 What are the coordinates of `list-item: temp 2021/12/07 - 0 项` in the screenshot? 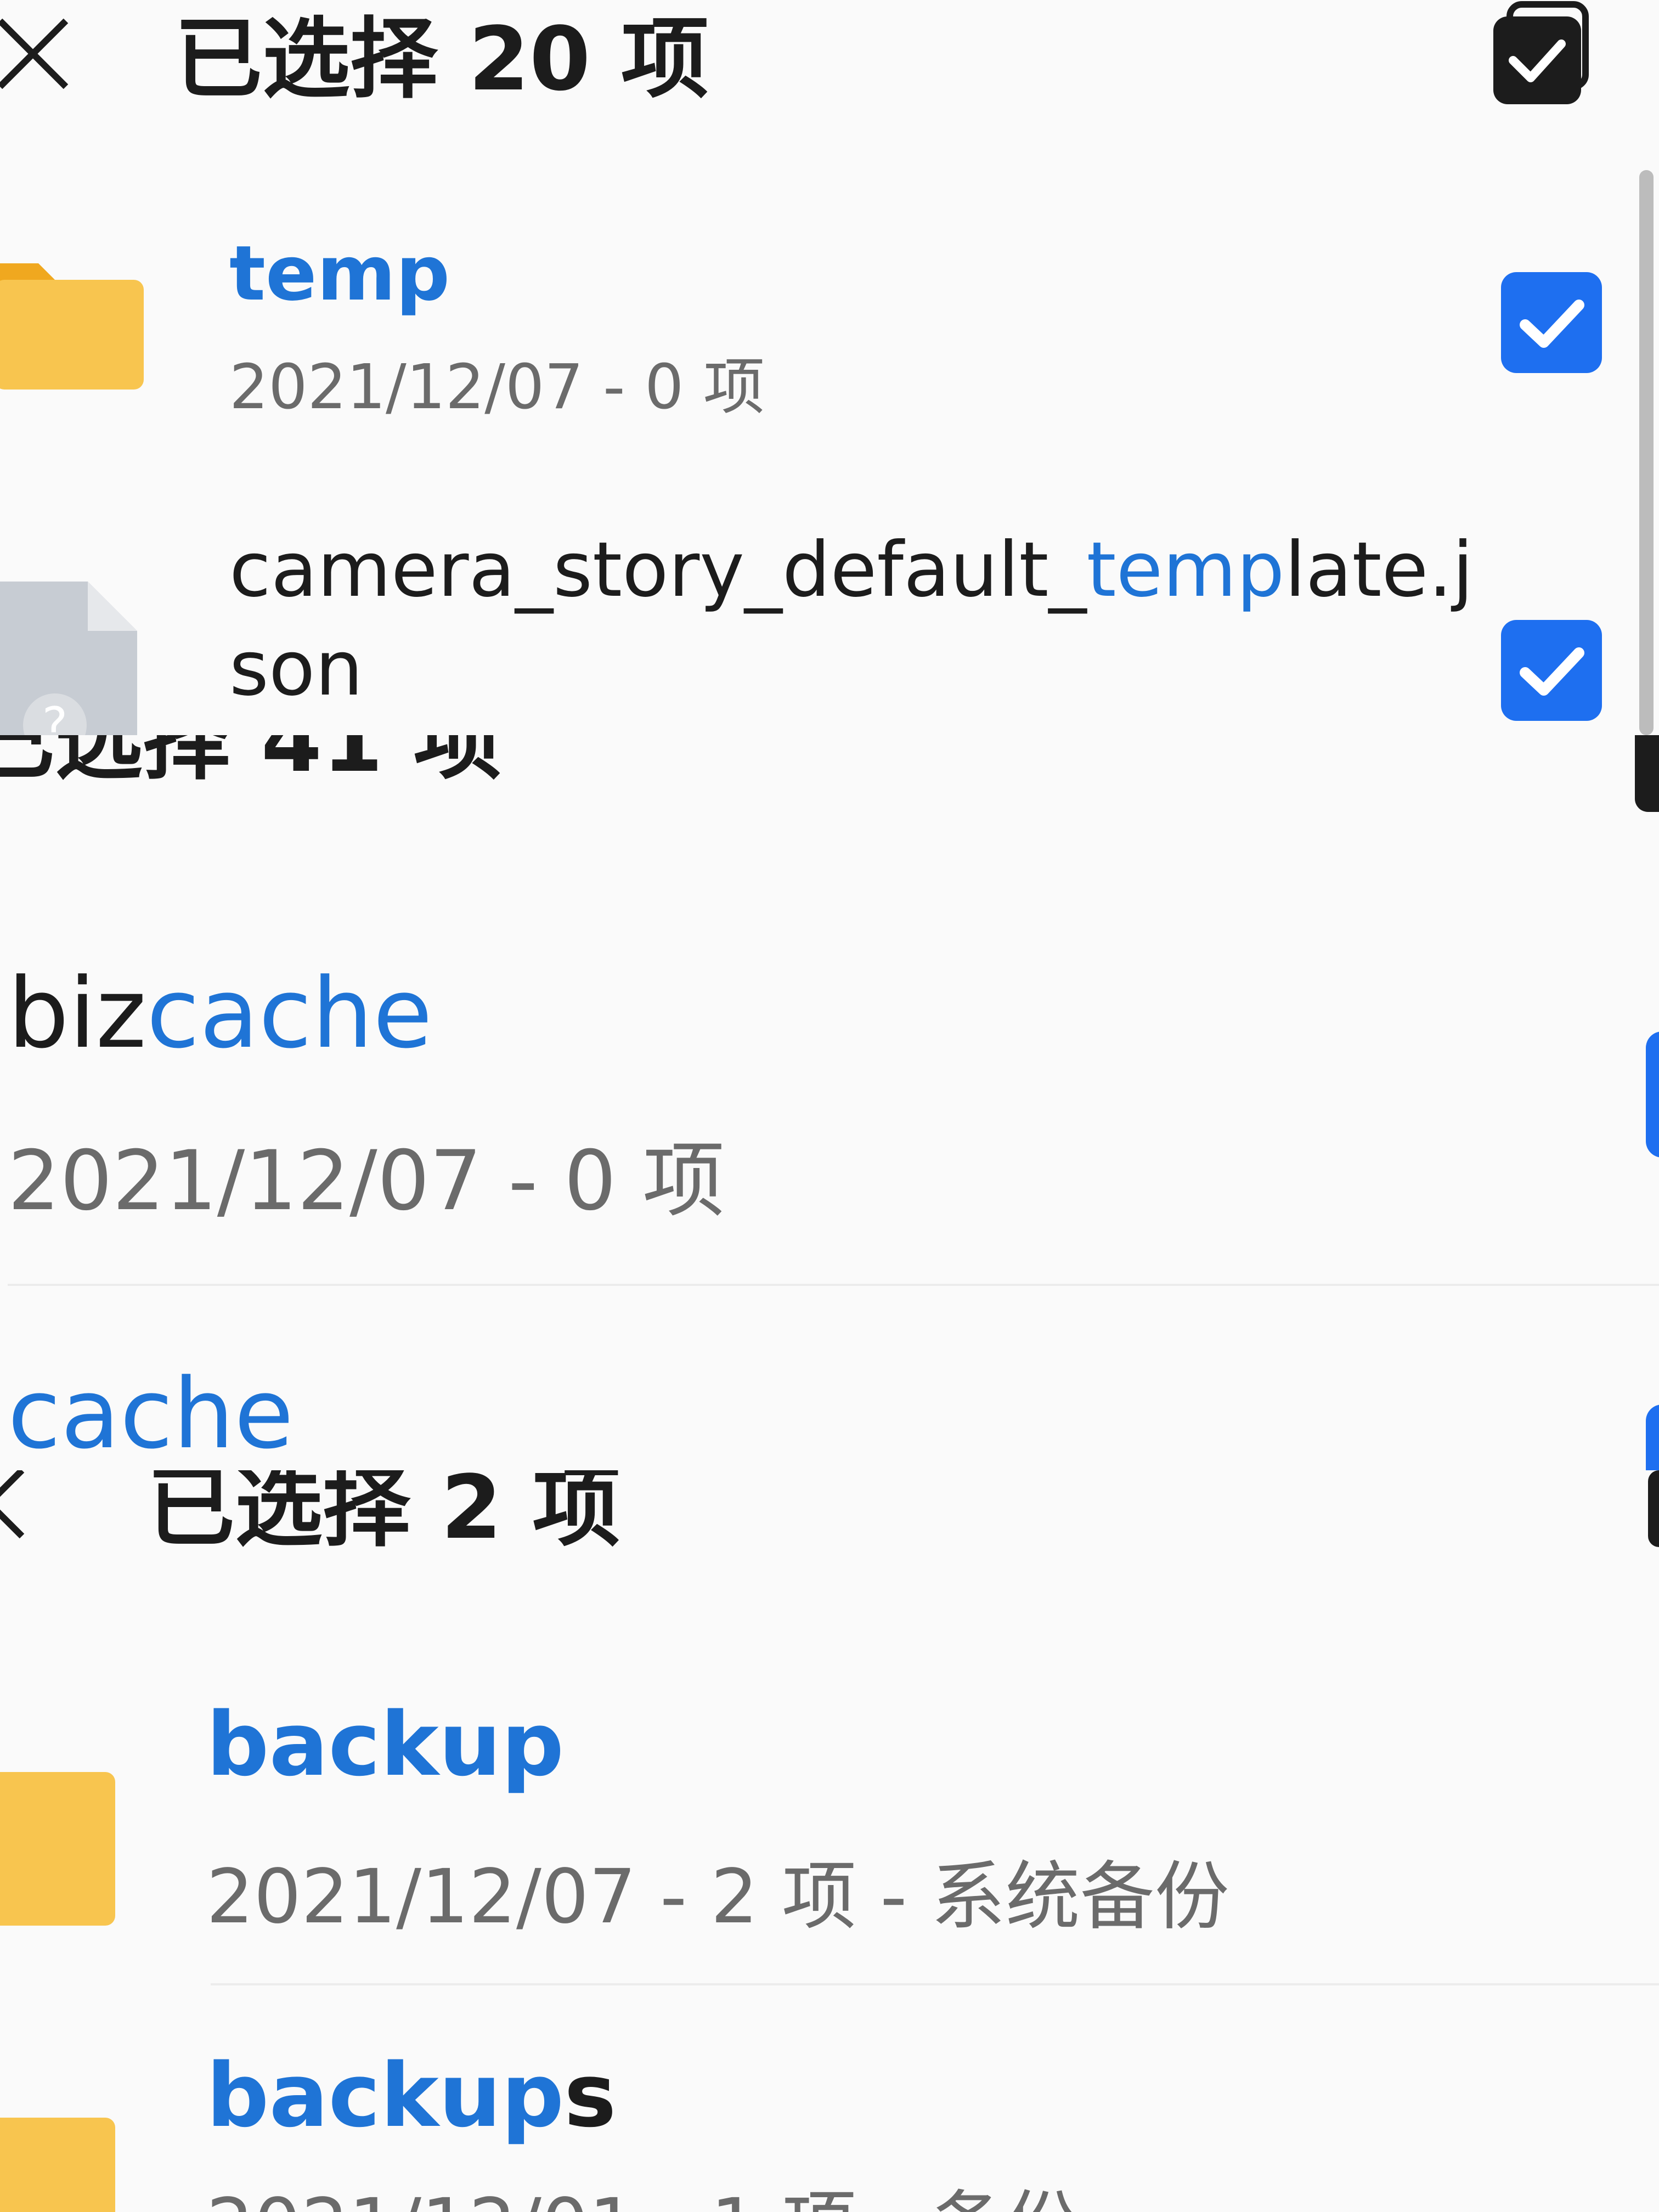 It's located at (812, 330).